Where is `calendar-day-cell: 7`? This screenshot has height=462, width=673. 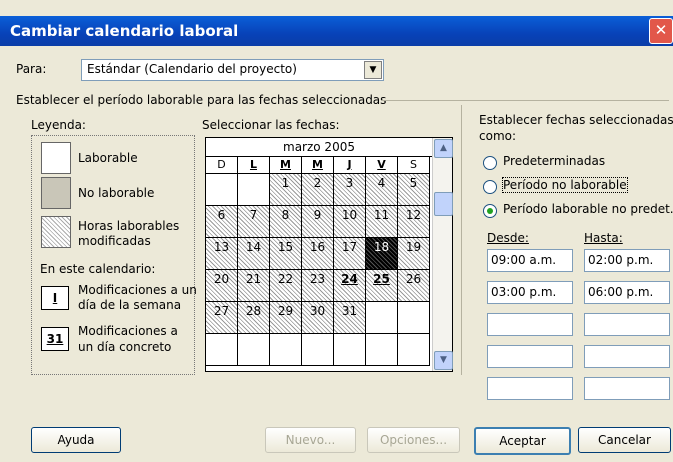 calendar-day-cell: 7 is located at coordinates (254, 222).